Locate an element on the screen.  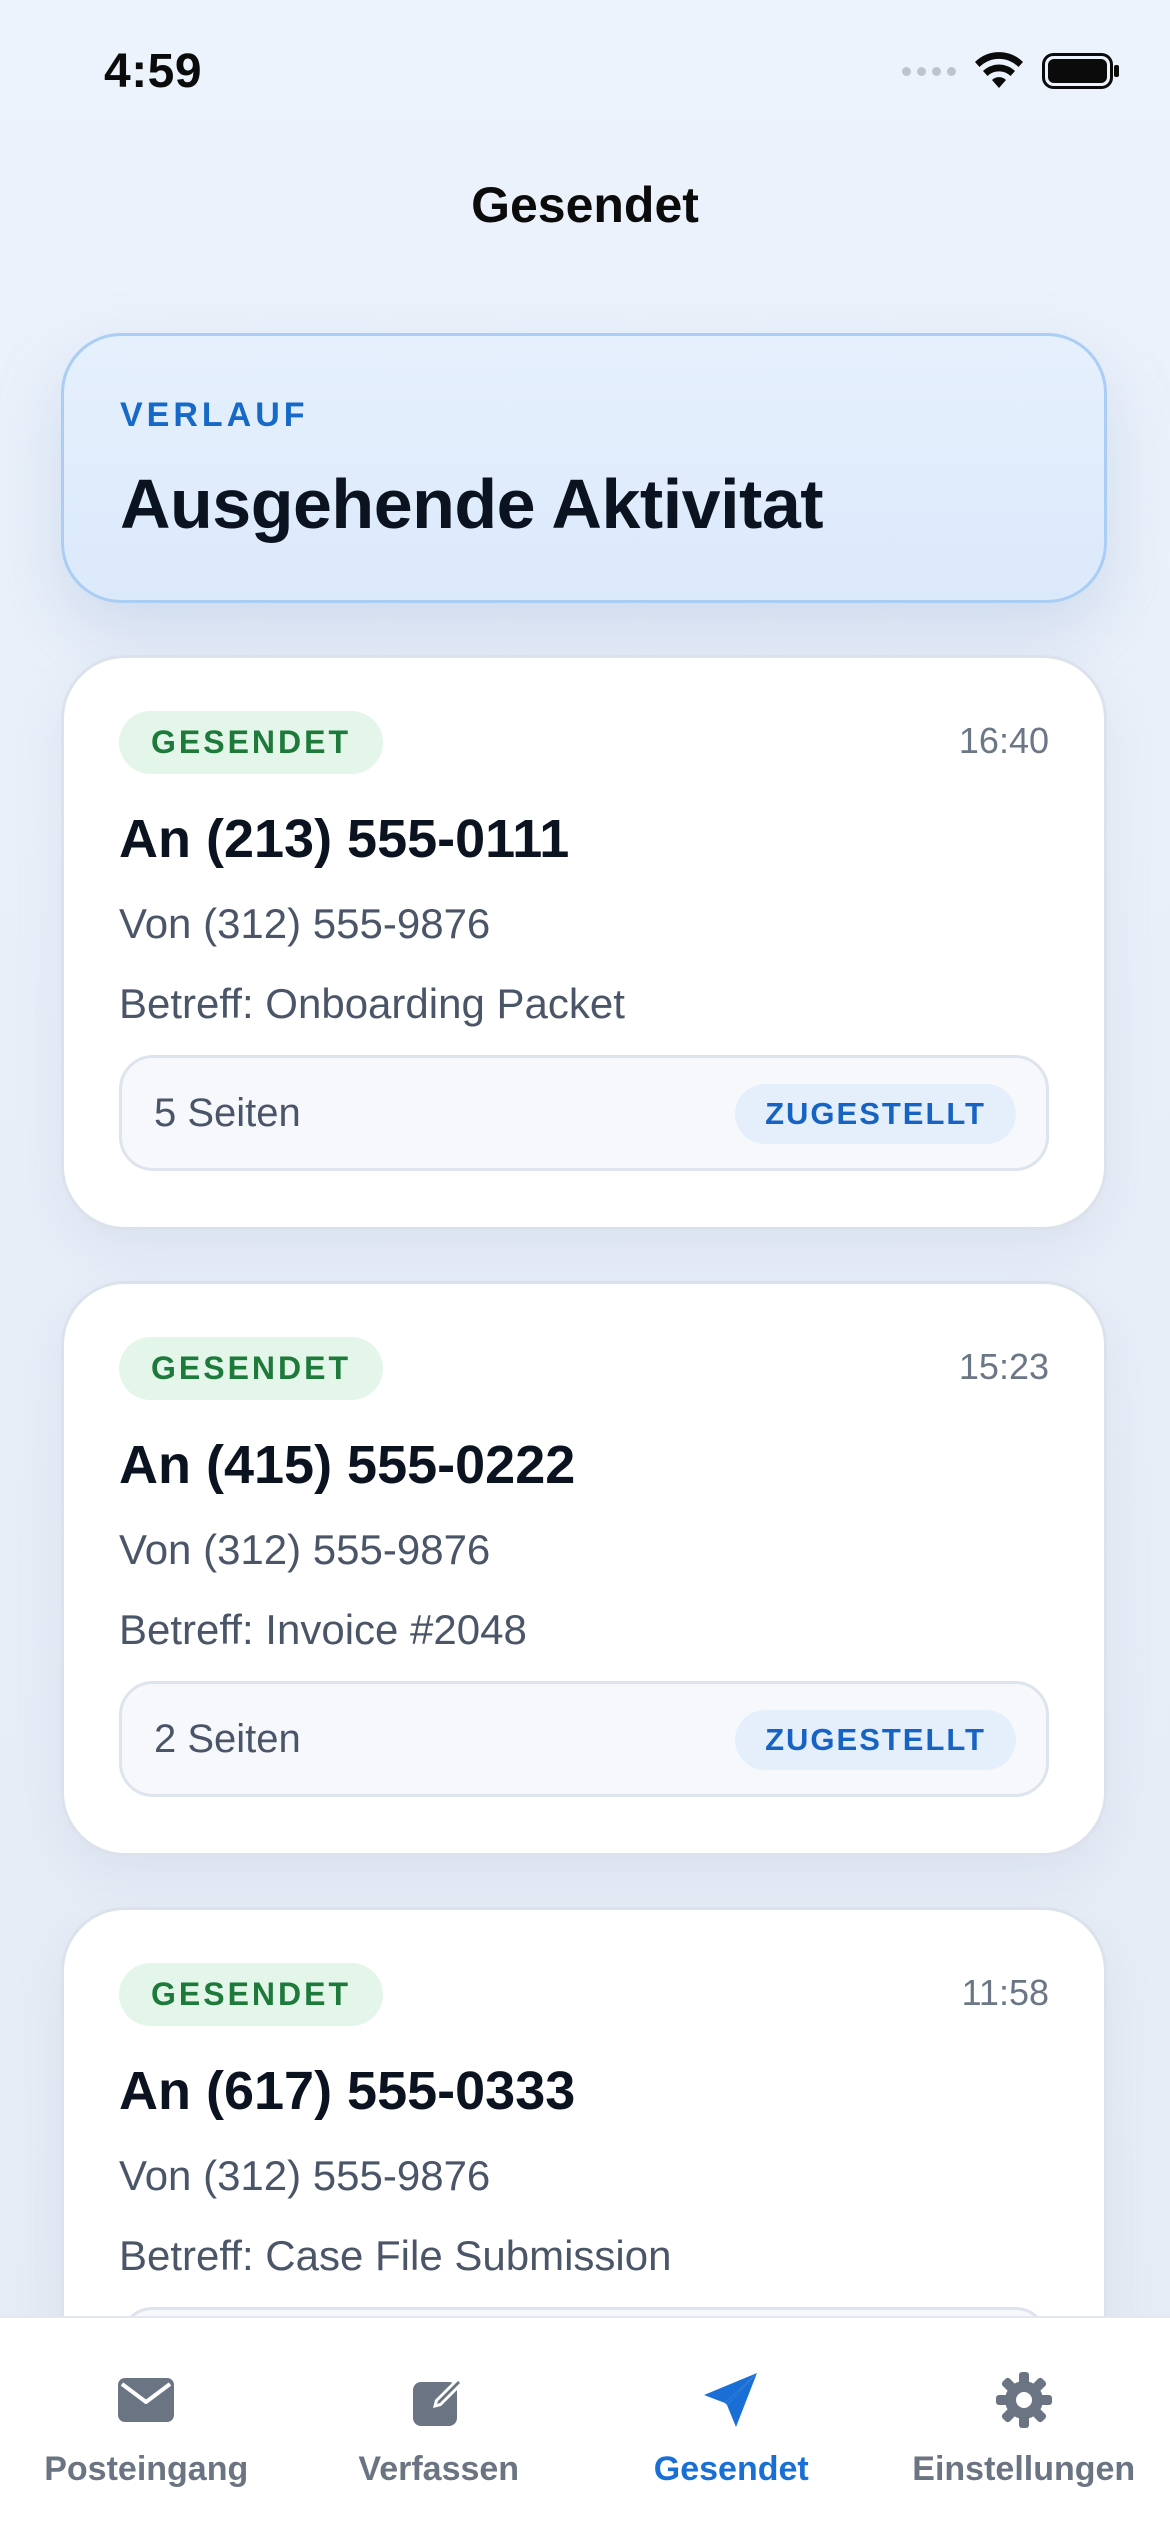
tab-inbox: Posteingang is located at coordinates (146, 2425).